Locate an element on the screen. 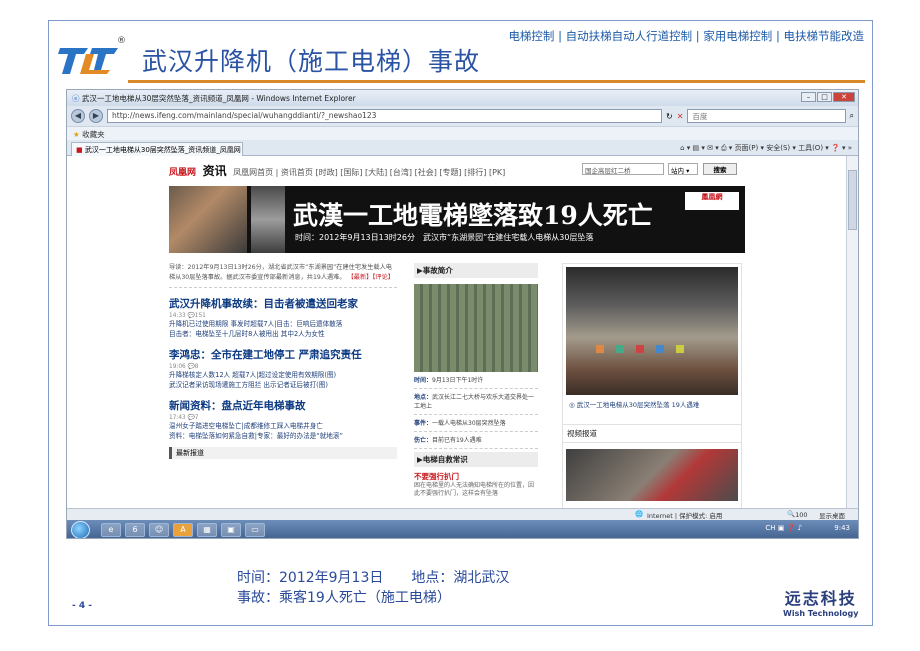 The width and height of the screenshot is (920, 651). title-underline is located at coordinates (496, 81).